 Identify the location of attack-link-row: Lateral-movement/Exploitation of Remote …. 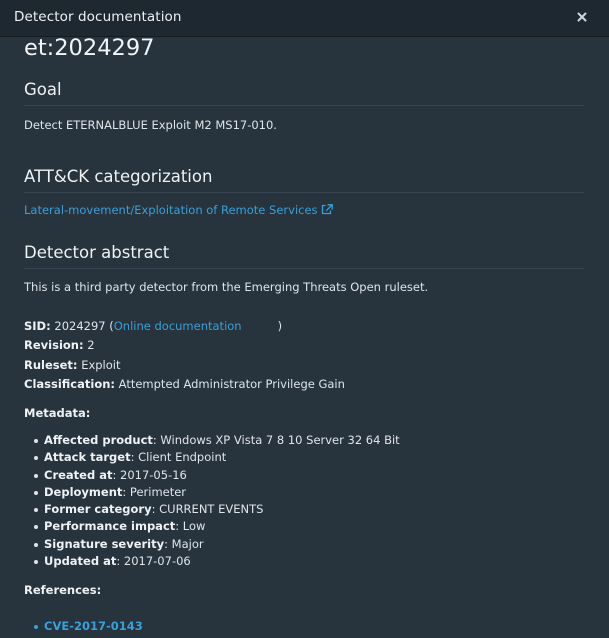
(178, 210).